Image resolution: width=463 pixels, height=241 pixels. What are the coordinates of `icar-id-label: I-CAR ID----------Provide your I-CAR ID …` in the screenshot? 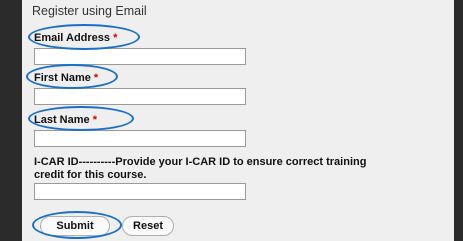 It's located at (200, 168).